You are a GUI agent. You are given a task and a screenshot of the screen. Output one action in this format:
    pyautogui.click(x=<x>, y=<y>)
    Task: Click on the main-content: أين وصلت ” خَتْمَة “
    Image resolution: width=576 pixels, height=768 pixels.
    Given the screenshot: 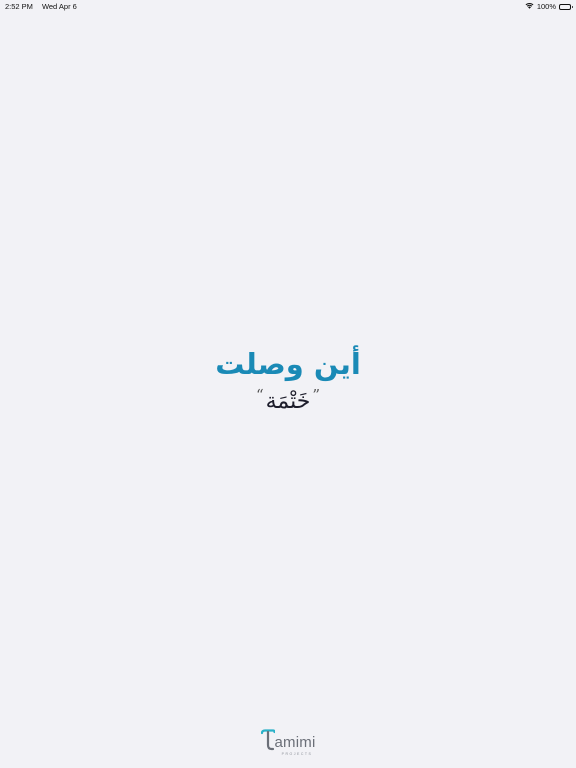 What is the action you would take?
    pyautogui.click(x=288, y=380)
    